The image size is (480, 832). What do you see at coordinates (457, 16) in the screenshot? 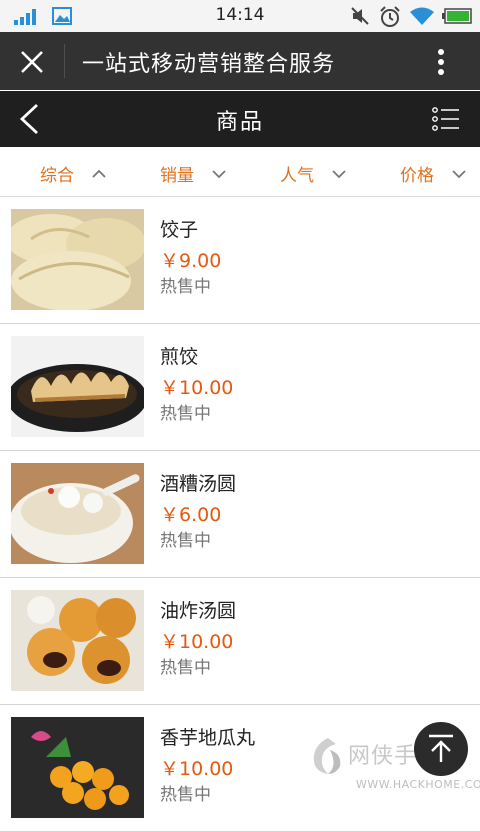
I see `battery-icon` at bounding box center [457, 16].